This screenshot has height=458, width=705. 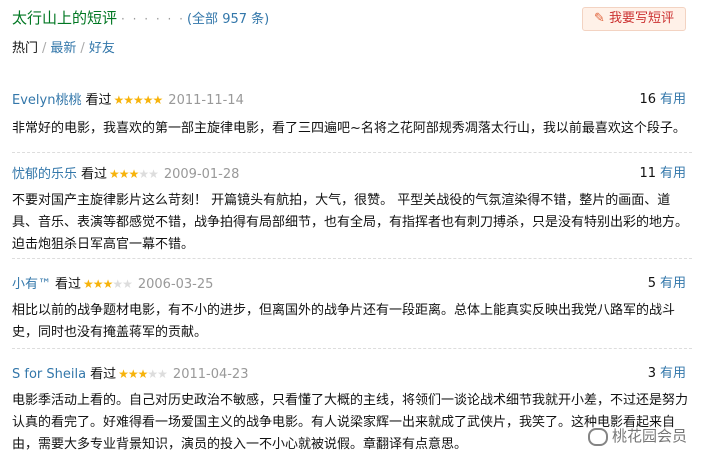 I want to click on review-date: 2011-11-14, so click(x=206, y=100).